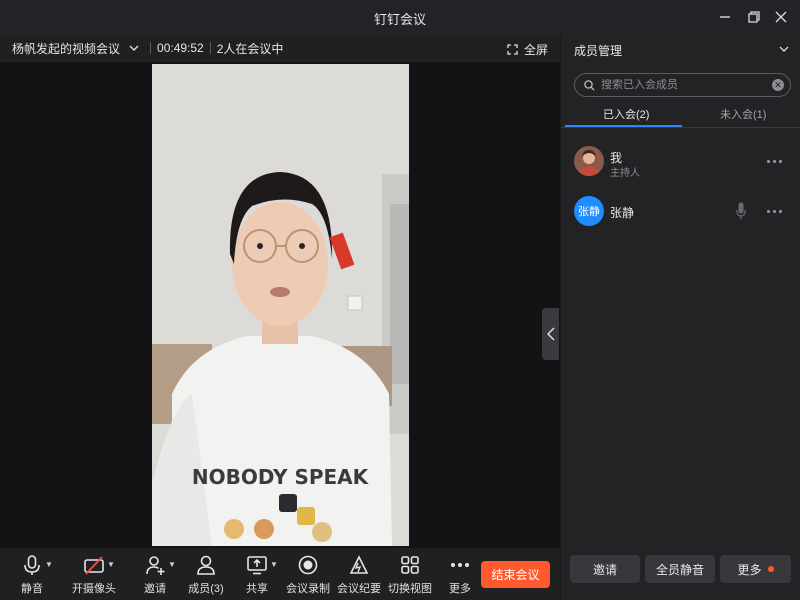 Image resolution: width=800 pixels, height=600 pixels. I want to click on avatar, so click(589, 161).